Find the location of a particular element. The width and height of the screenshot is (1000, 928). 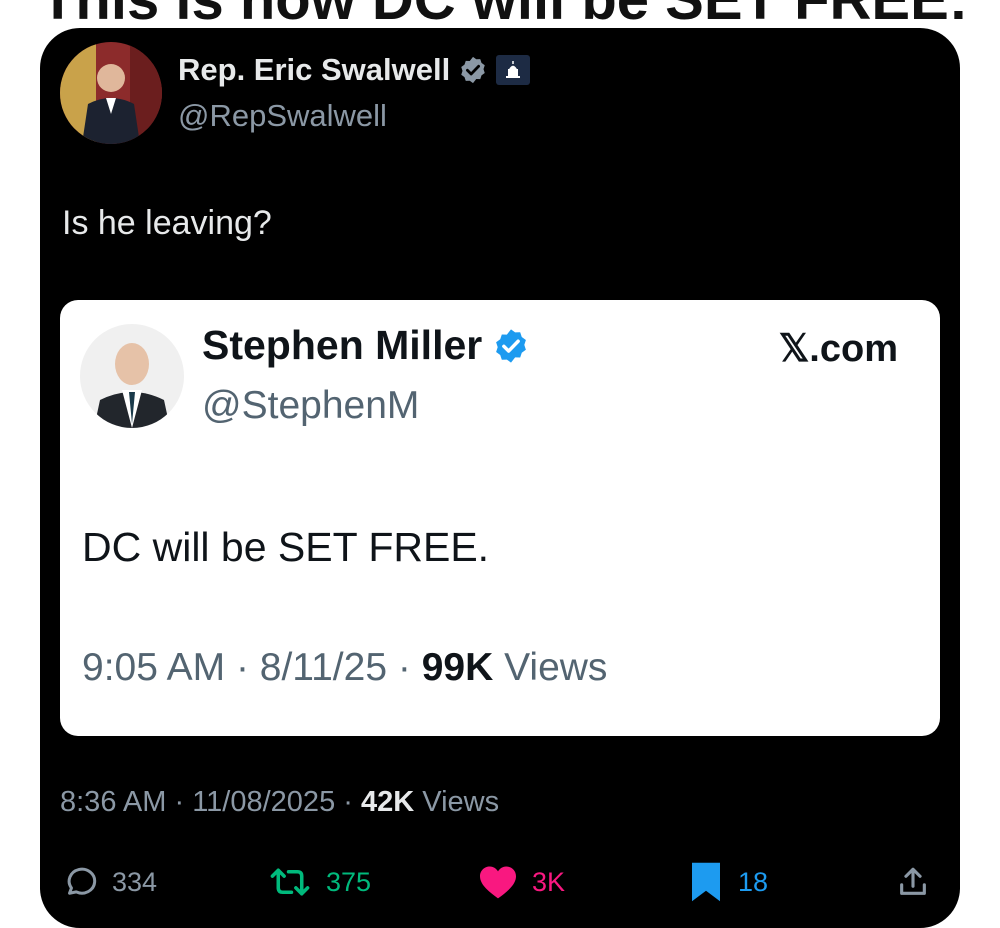

quoted-metadata: 9:05 AM · 8/11/25 · 99K Views is located at coordinates (345, 667).